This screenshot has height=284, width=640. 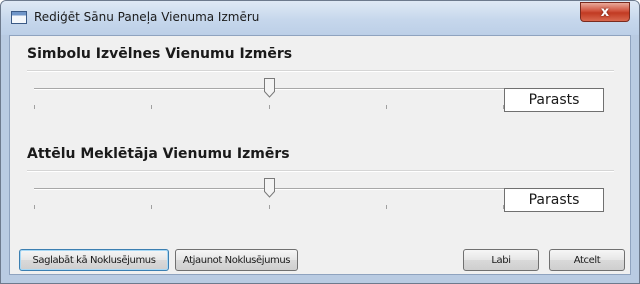 I want to click on close-button: x, so click(x=605, y=12).